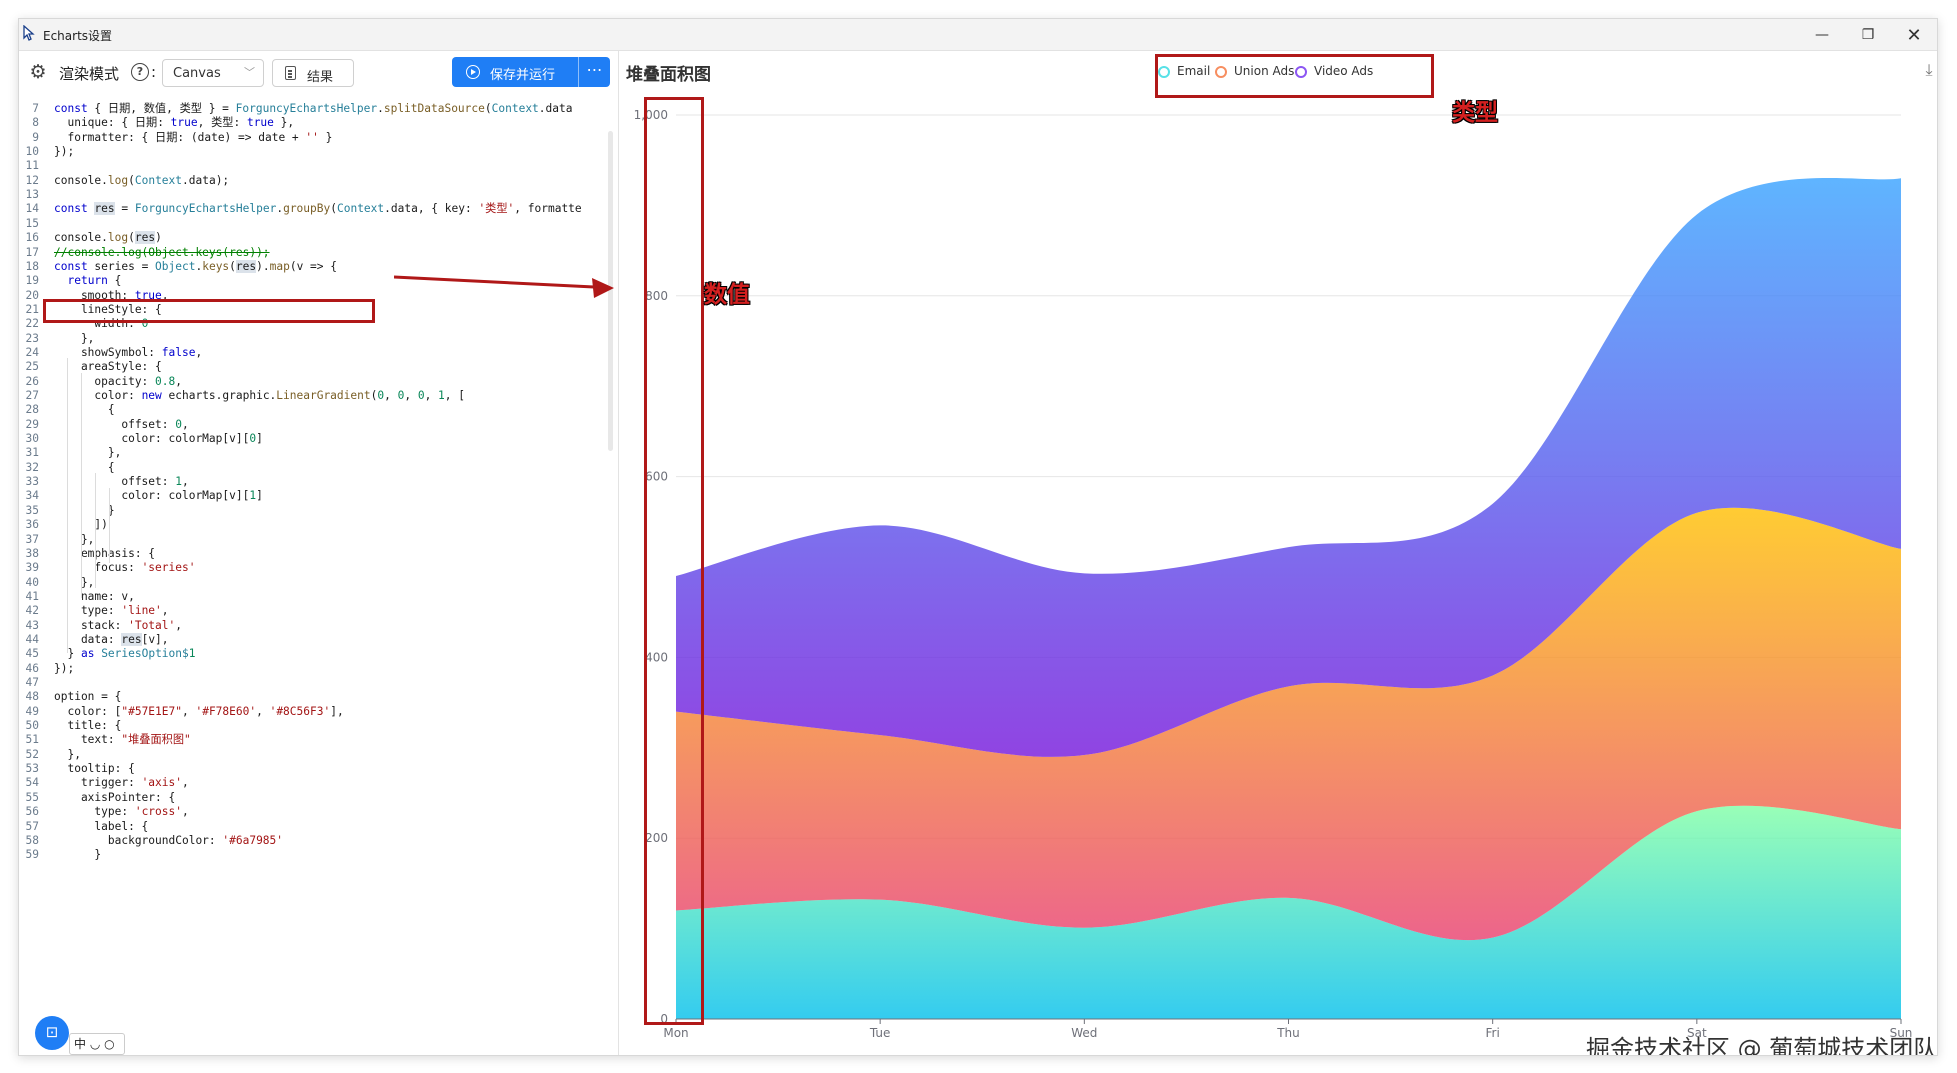 Image resolution: width=1957 pixels, height=1073 pixels. Describe the element at coordinates (1084, 1033) in the screenshot. I see `x-tick-label: Wed` at that location.